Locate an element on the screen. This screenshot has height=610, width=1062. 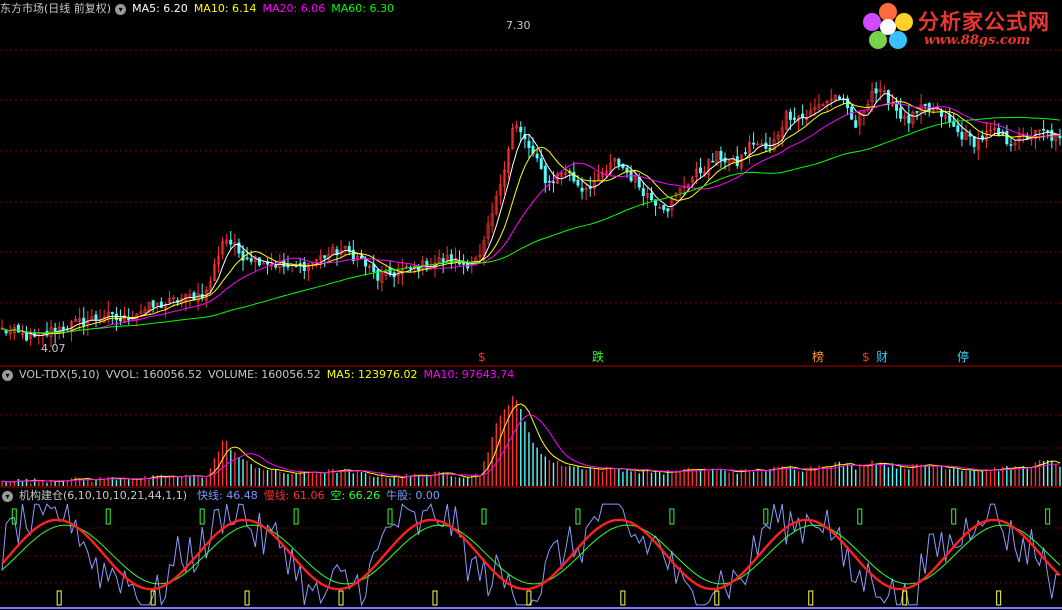
indicator-panel-menu-icon: ▾ is located at coordinates (7, 496).